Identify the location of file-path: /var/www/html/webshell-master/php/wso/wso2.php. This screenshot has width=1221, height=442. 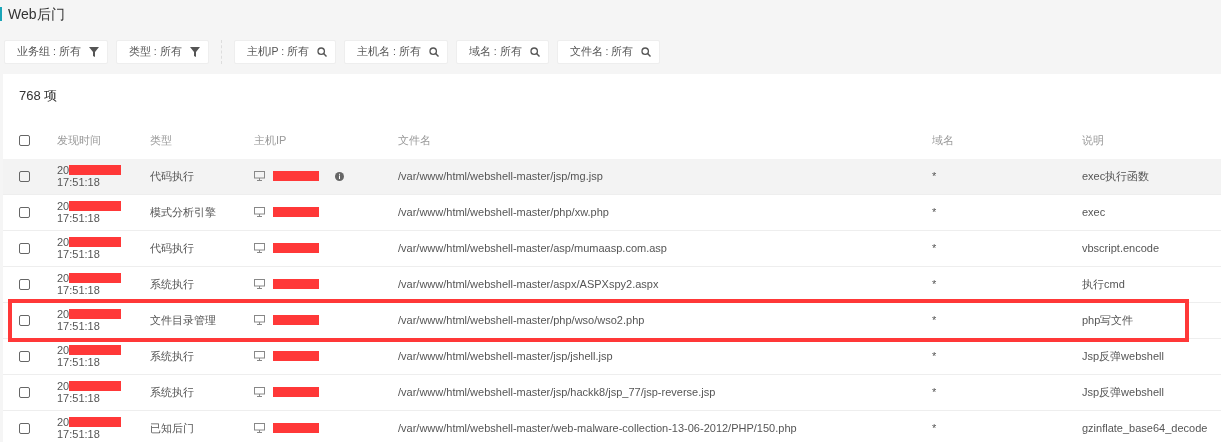
(521, 319).